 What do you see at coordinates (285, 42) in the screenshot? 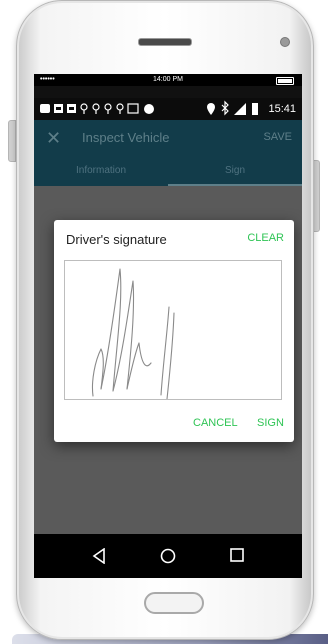
I see `front-camera` at bounding box center [285, 42].